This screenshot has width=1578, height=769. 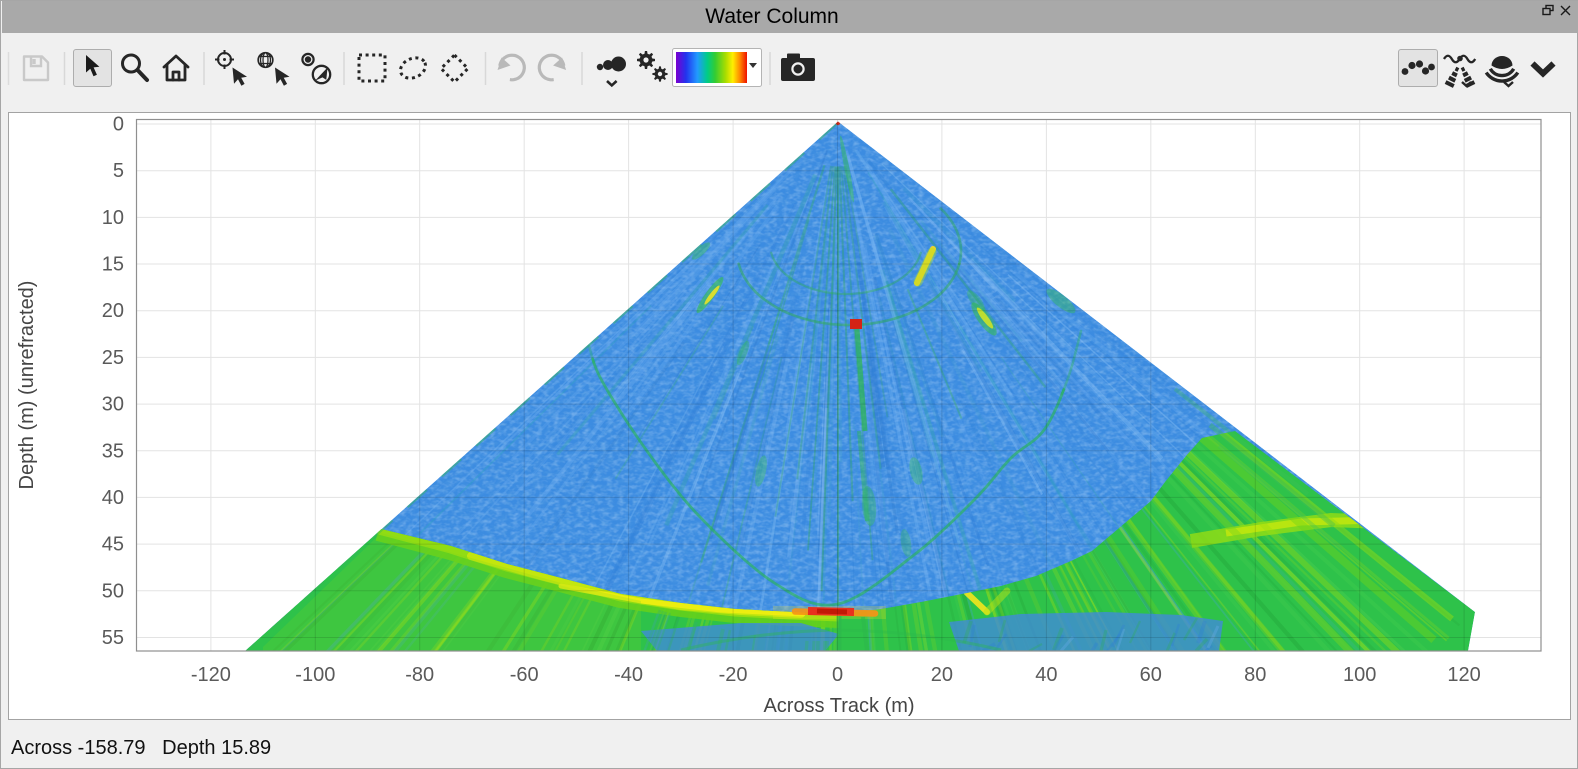 What do you see at coordinates (838, 706) in the screenshot?
I see `svg-text: Across Track (m)` at bounding box center [838, 706].